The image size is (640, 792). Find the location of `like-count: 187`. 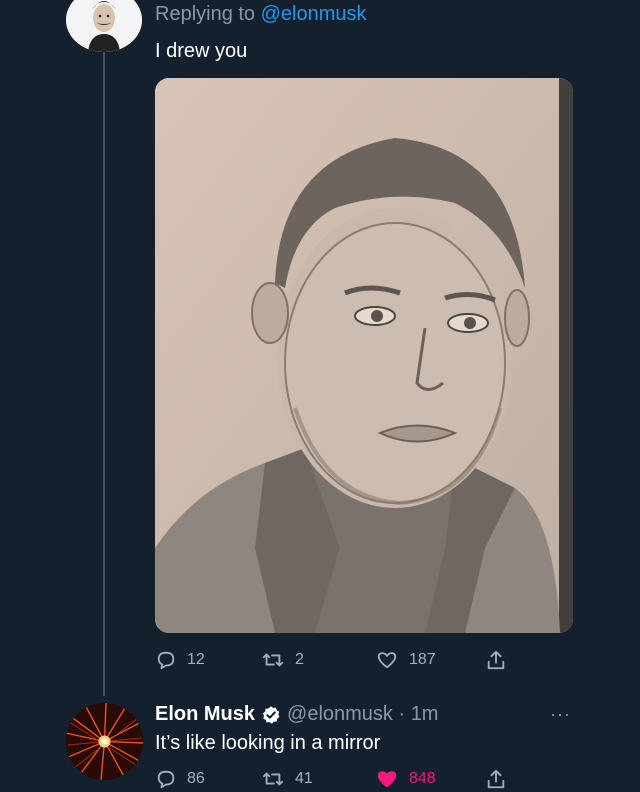

like-count: 187 is located at coordinates (422, 659).